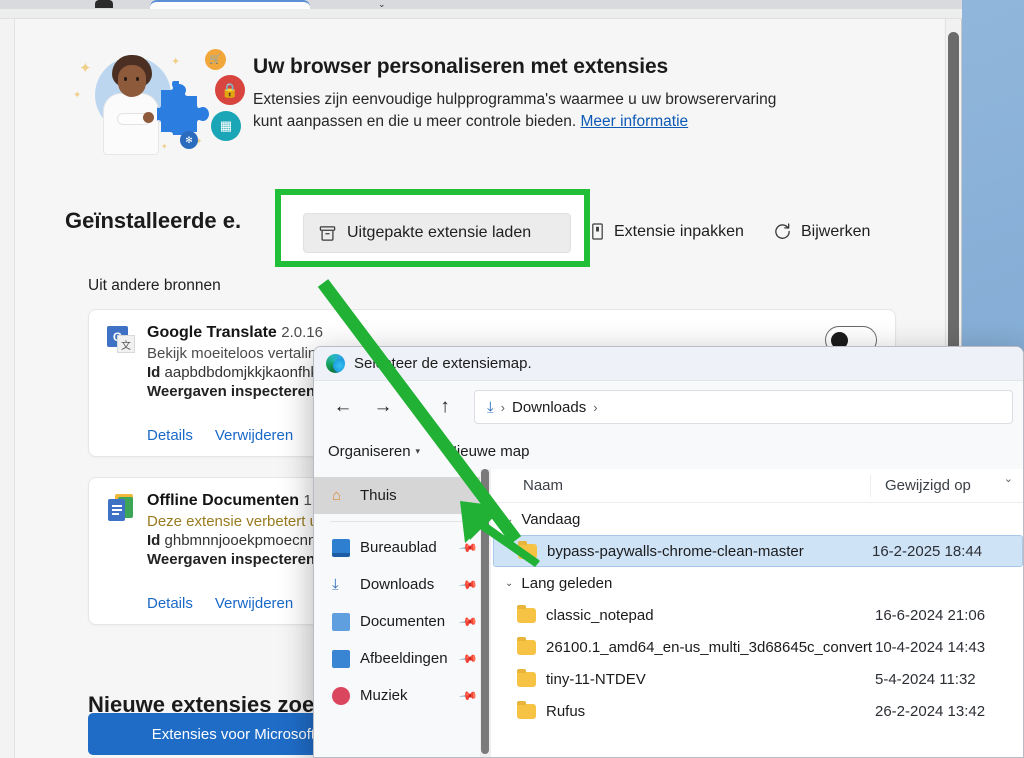 The image size is (1024, 758). Describe the element at coordinates (757, 583) in the screenshot. I see `file-group-header-lang-geleden: ⌄ Lang geleden` at that location.